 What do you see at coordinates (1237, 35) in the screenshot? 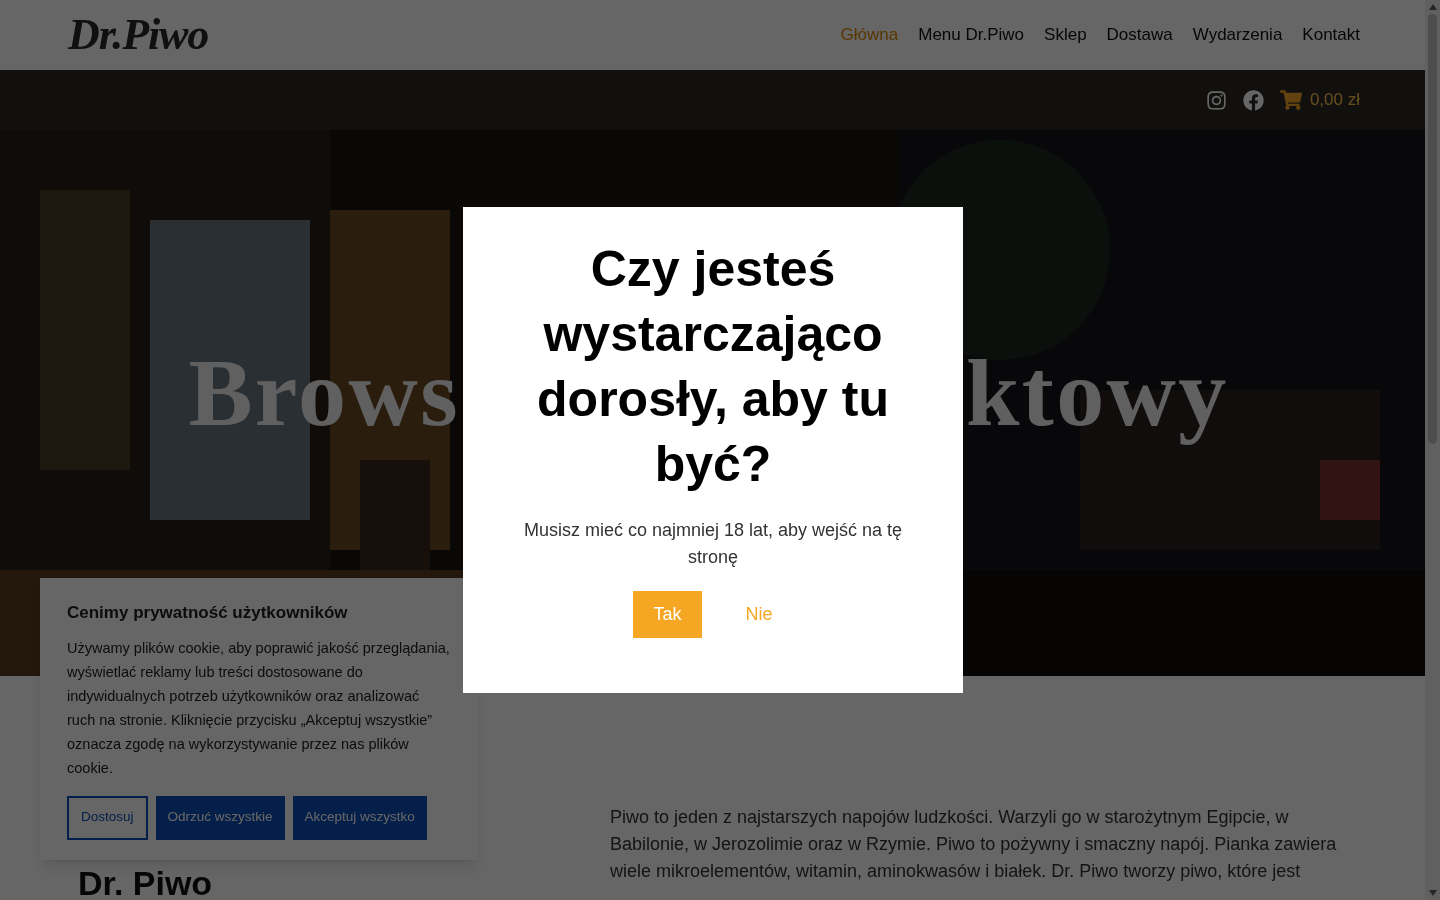
I see `nav-link: Wydarzenia` at bounding box center [1237, 35].